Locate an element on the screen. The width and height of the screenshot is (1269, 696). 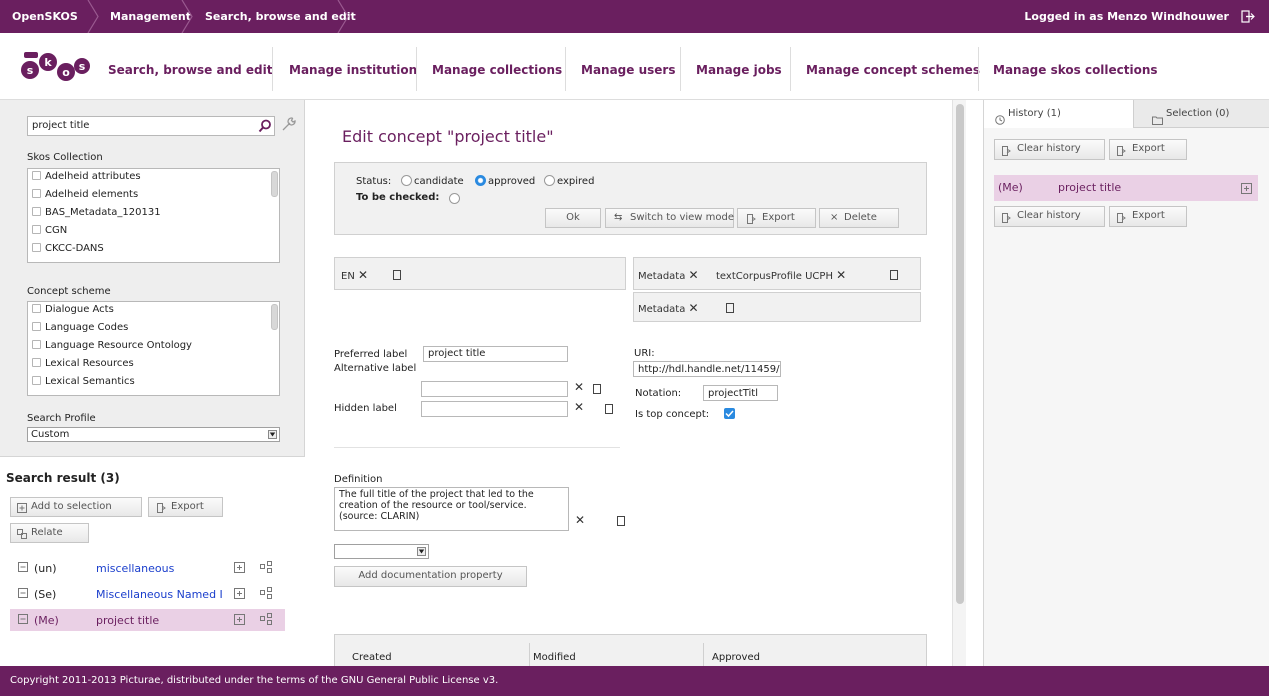
status-candidate: candidate is located at coordinates (432, 181).